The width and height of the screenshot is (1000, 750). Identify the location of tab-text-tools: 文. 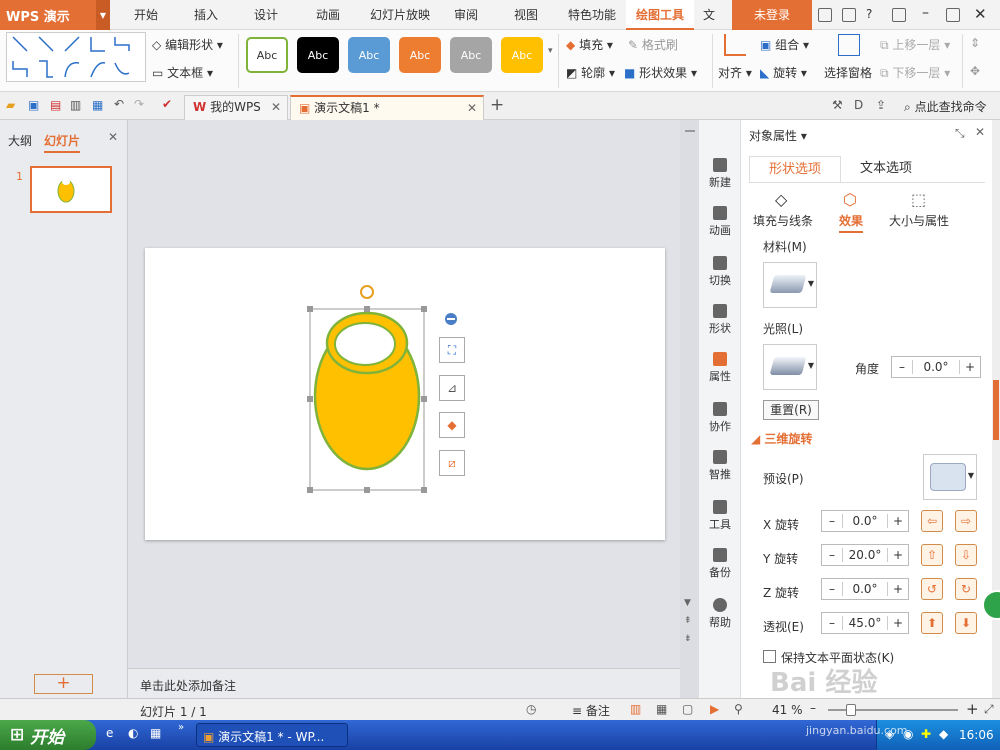
(709, 15).